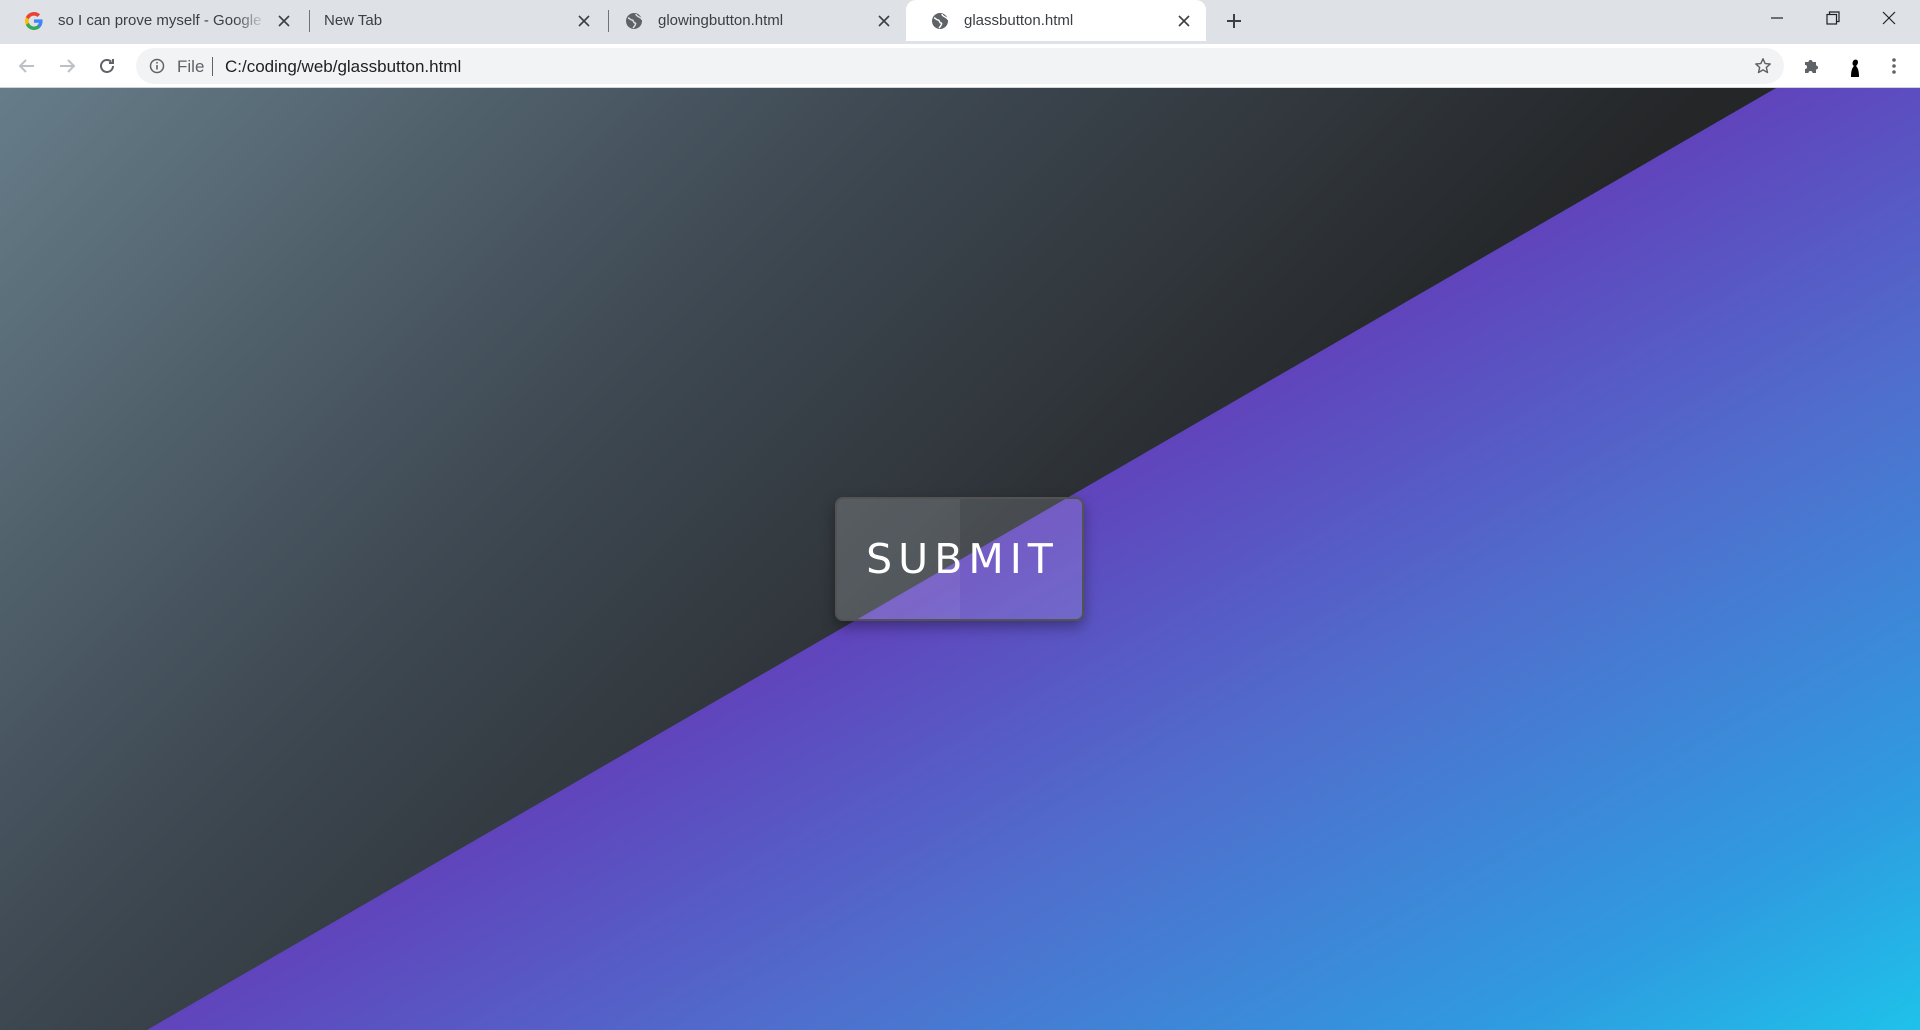  I want to click on url-text: C:/coding/web/glassbutton.html, so click(343, 67).